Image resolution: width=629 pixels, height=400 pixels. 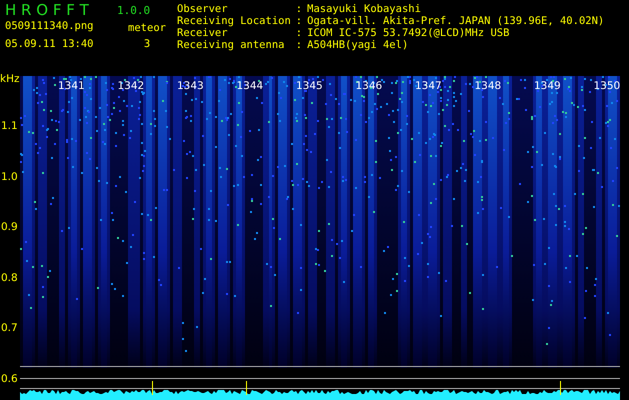 What do you see at coordinates (190, 86) in the screenshot?
I see `time-label: 1343` at bounding box center [190, 86].